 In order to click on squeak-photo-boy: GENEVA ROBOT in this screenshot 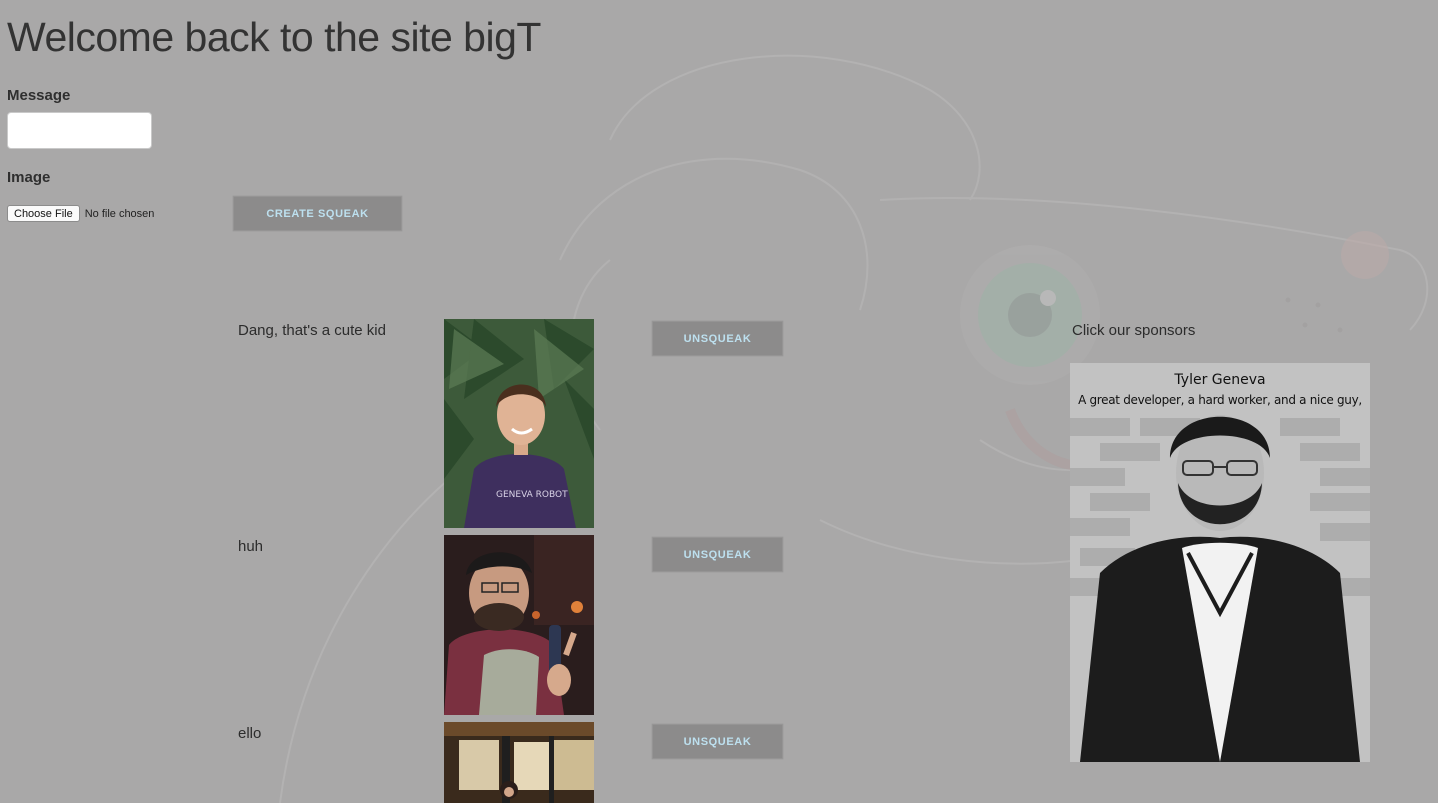, I will do `click(519, 423)`.